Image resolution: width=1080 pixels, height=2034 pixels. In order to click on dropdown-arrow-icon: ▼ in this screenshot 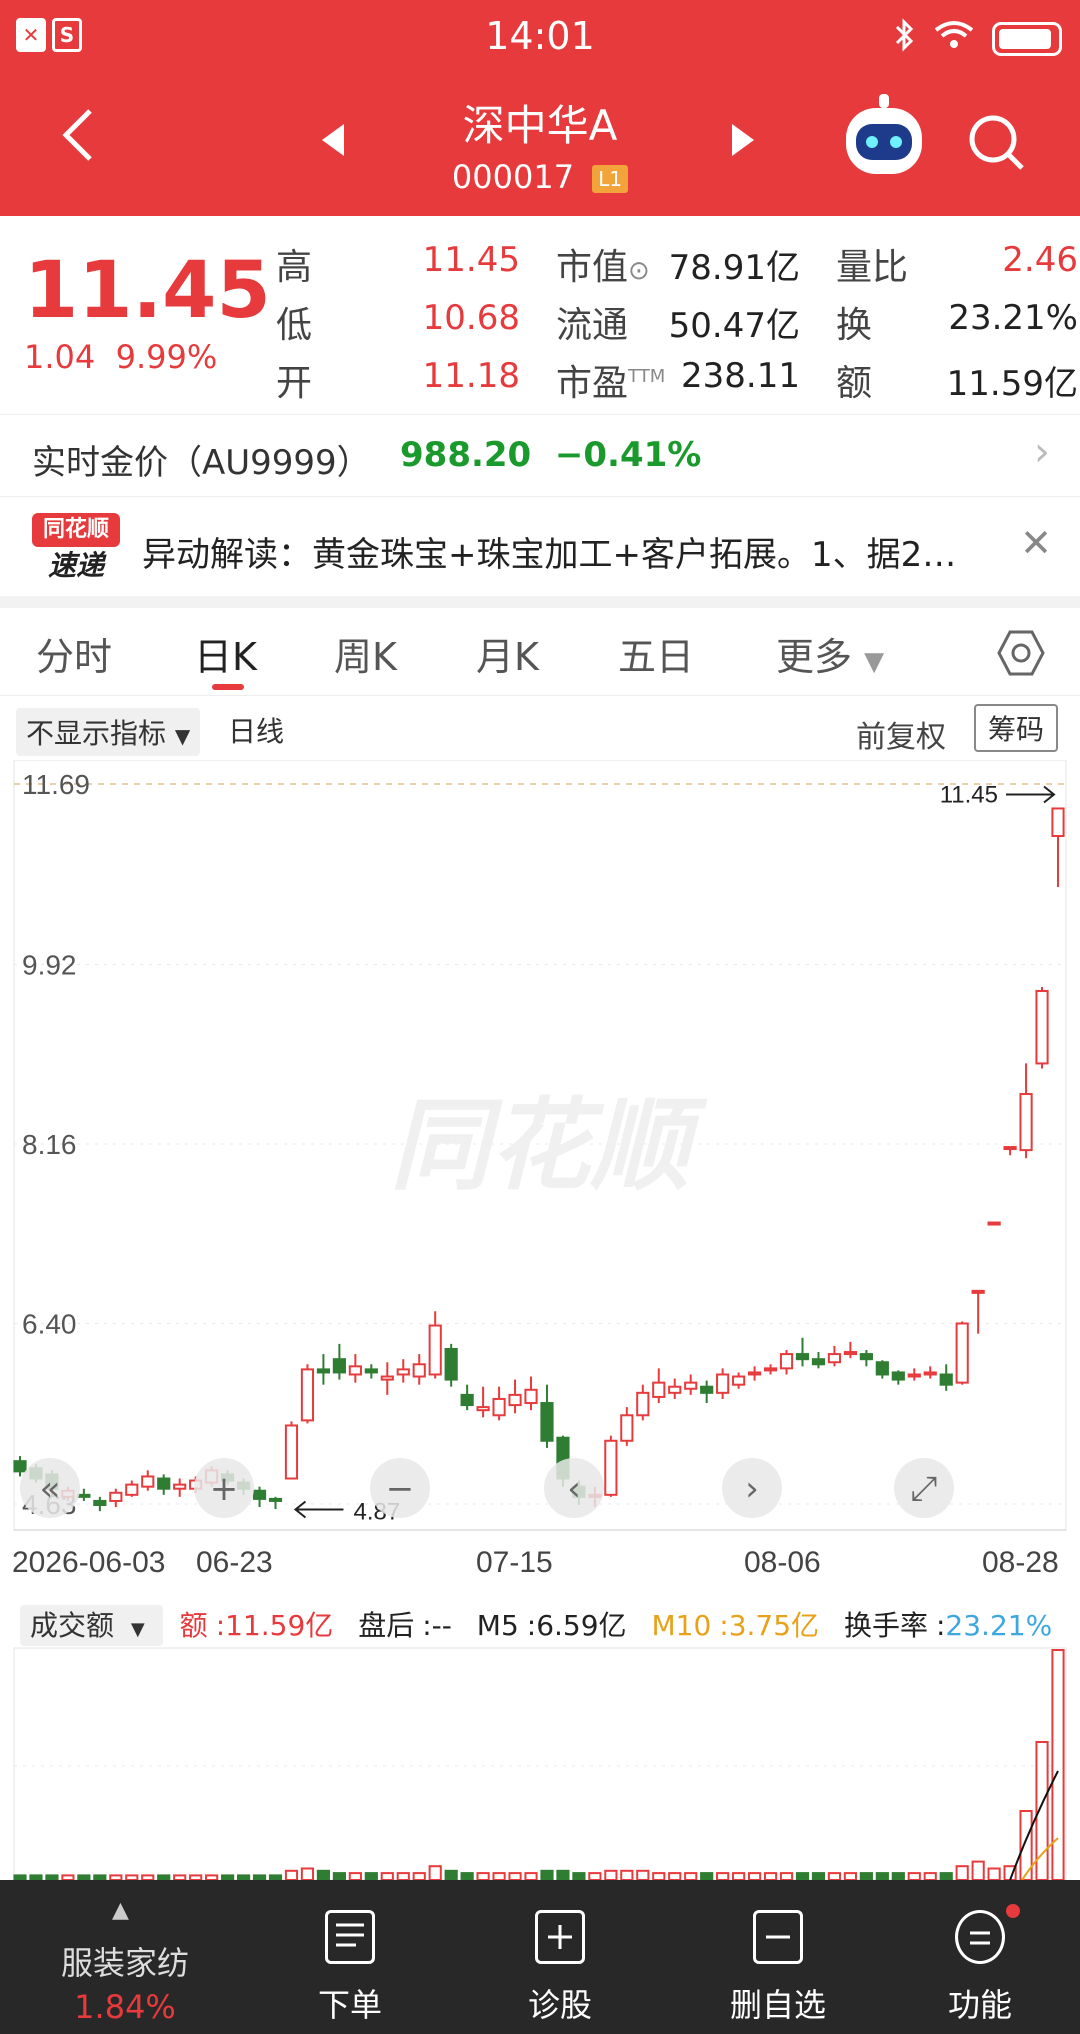, I will do `click(874, 662)`.